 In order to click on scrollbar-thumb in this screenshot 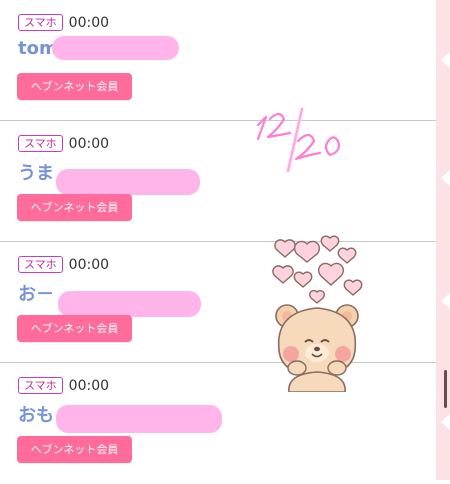, I will do `click(445, 389)`.